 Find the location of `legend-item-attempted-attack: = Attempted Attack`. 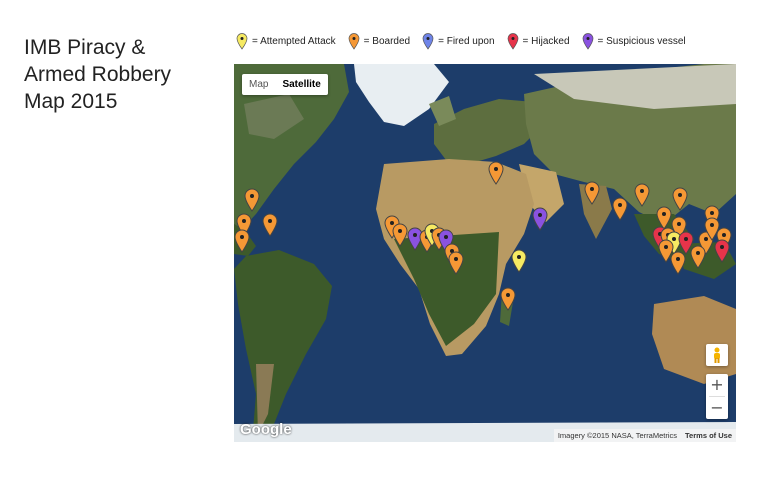

legend-item-attempted-attack: = Attempted Attack is located at coordinates (286, 41).